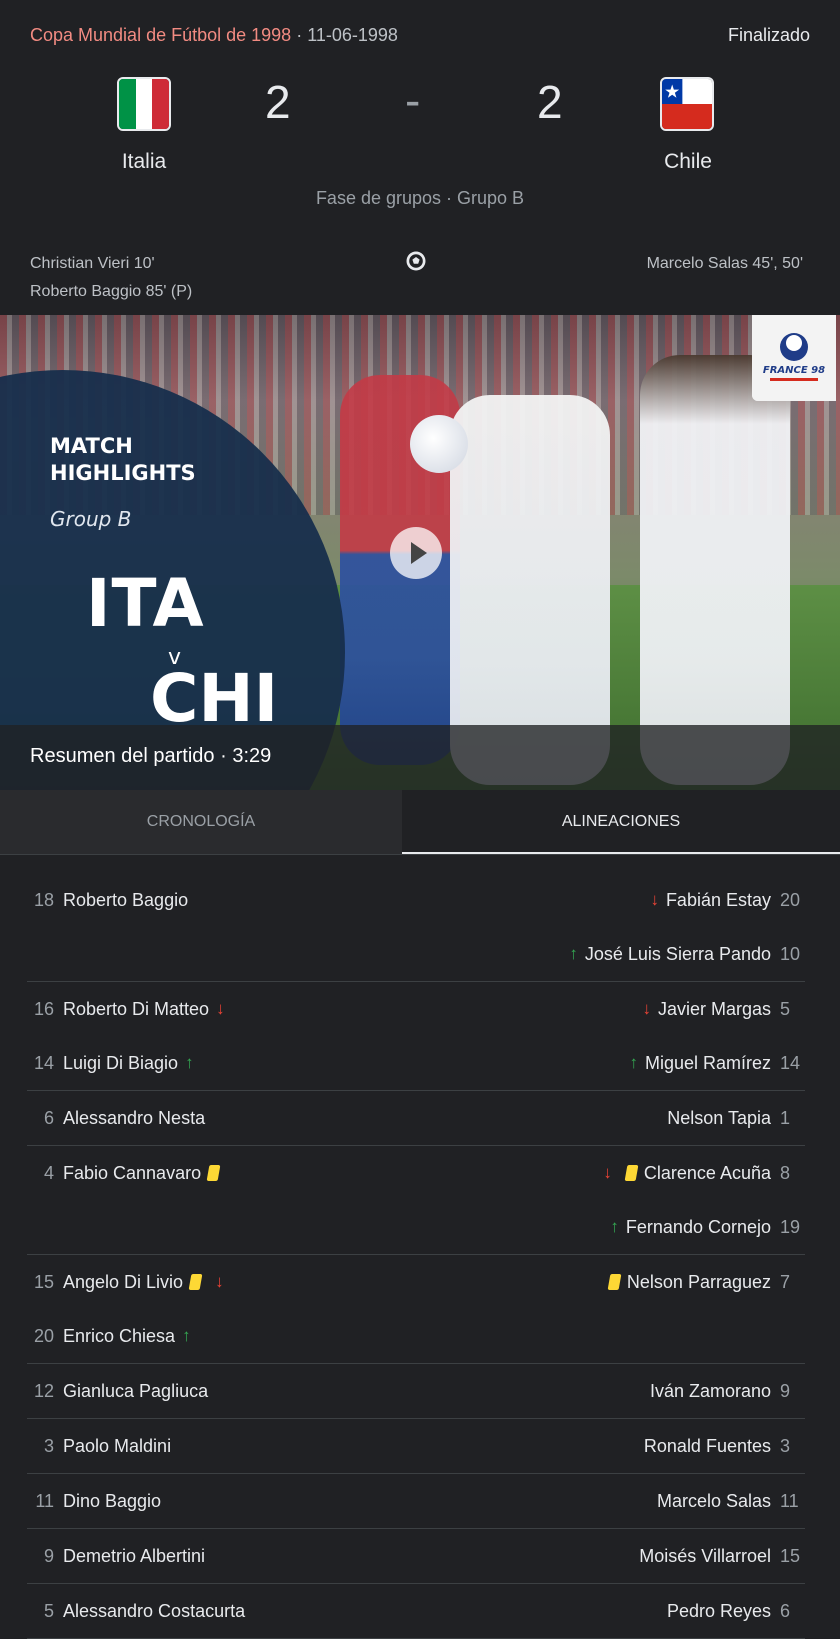 This screenshot has height=1639, width=840. I want to click on lineup-row: 16 Roberto Di Matteo ↓ ↓ Javier Margas 5, so click(416, 1009).